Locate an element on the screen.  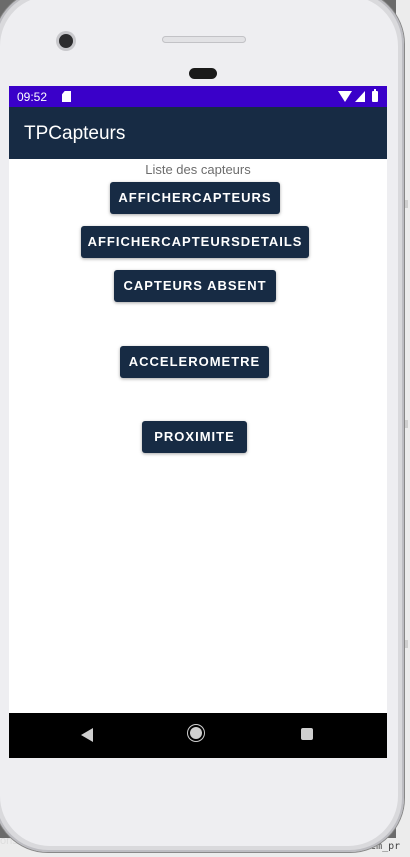
sensor-list-label: Liste des capteurs is located at coordinates (198, 169).